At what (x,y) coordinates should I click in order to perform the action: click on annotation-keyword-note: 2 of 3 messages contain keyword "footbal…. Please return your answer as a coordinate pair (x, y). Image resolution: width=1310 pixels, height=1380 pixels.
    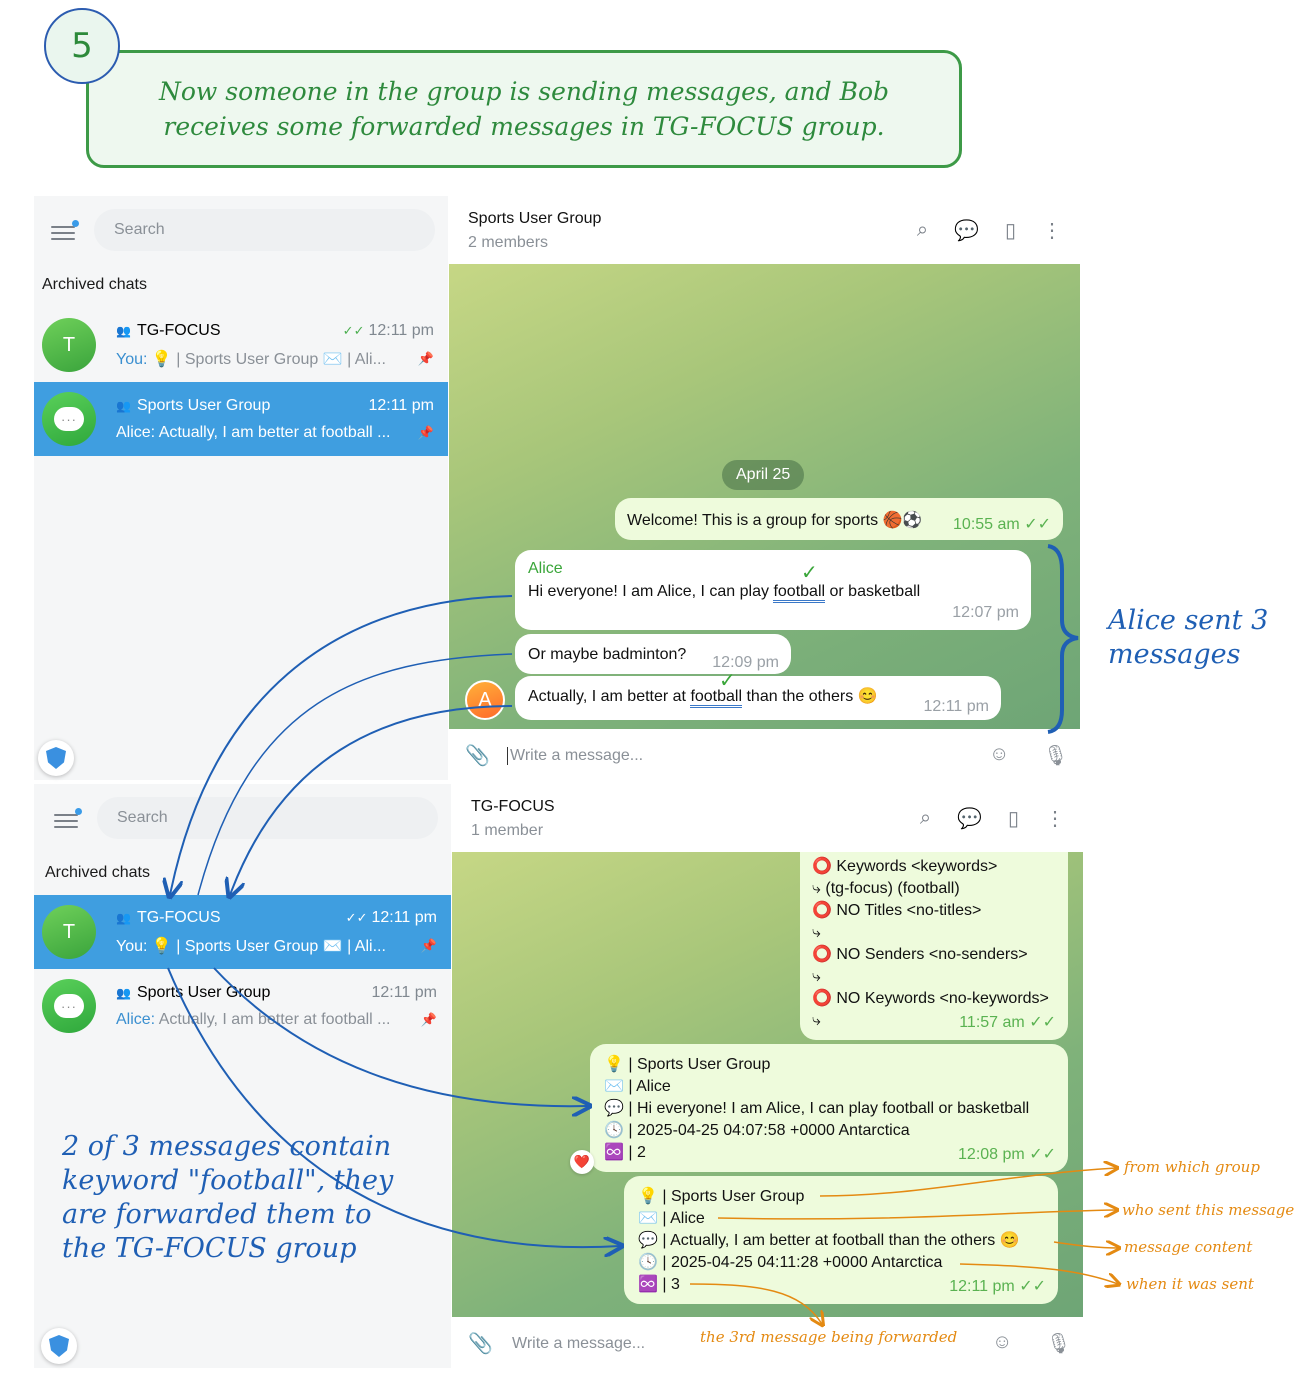
    Looking at the image, I should click on (228, 1197).